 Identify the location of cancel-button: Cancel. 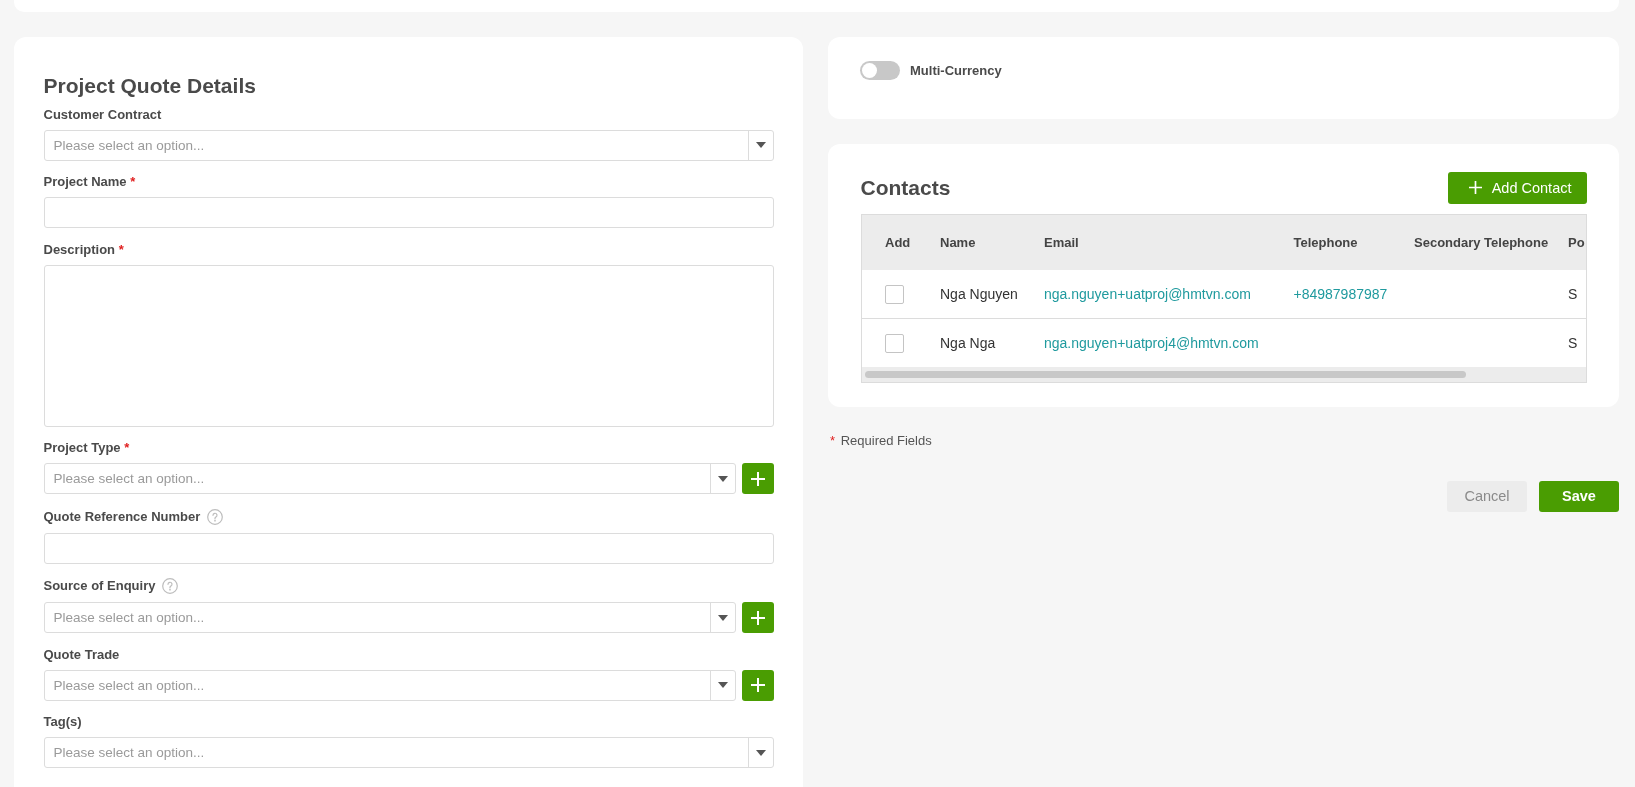
(1487, 496).